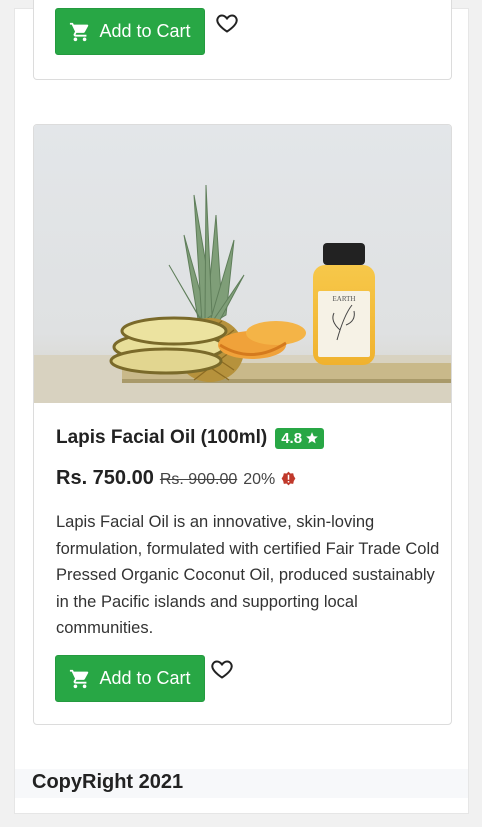 Image resolution: width=482 pixels, height=827 pixels. What do you see at coordinates (344, 299) in the screenshot?
I see `bottle-label-text: EARTH` at bounding box center [344, 299].